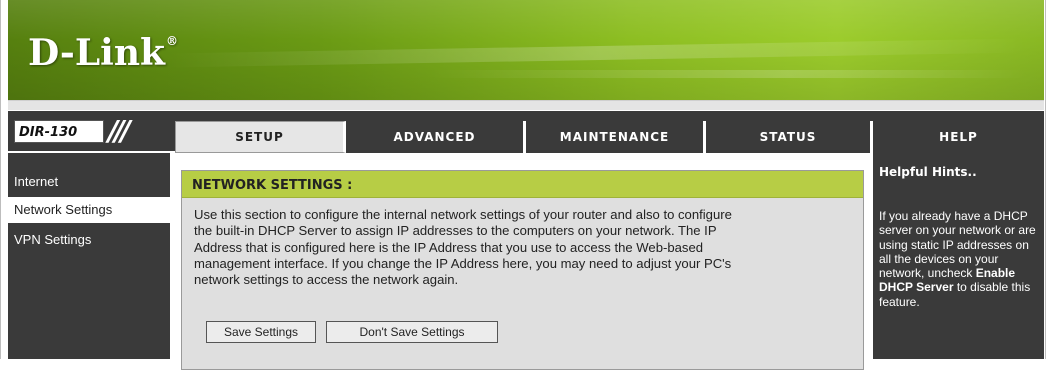  I want to click on tab-status: STATUS, so click(789, 137).